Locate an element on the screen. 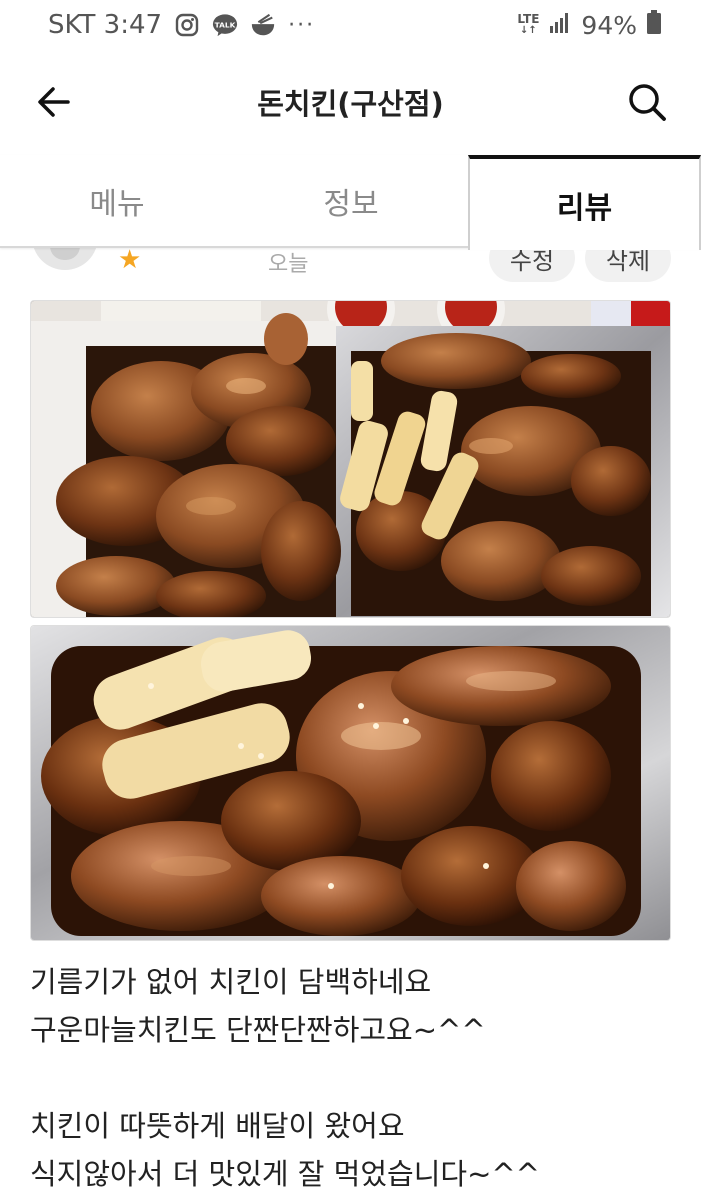  lte-indicator: LTE ↓↑ is located at coordinates (528, 25).